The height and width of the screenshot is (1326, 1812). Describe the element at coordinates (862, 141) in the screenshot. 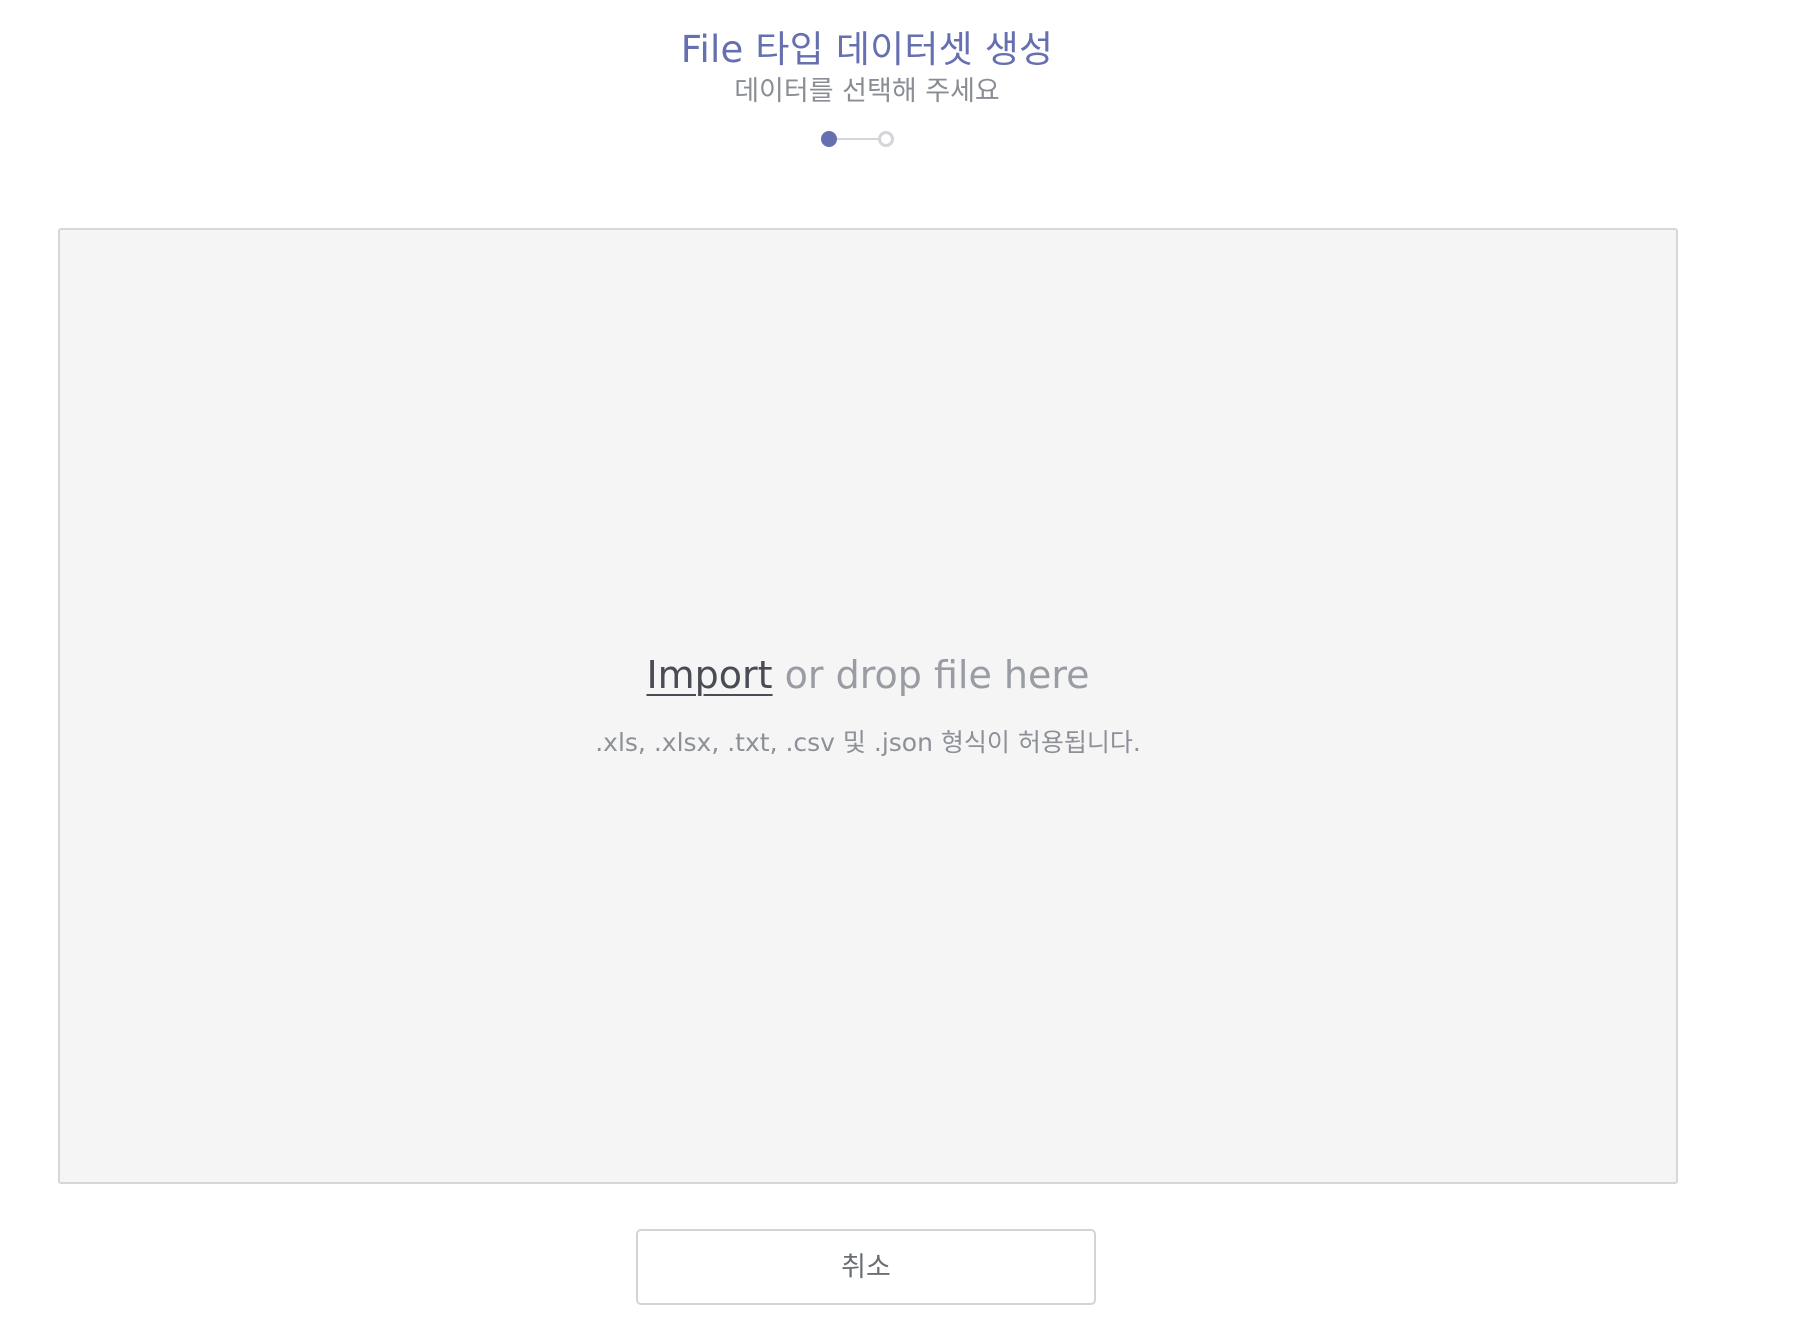

I see `step-indicator` at that location.